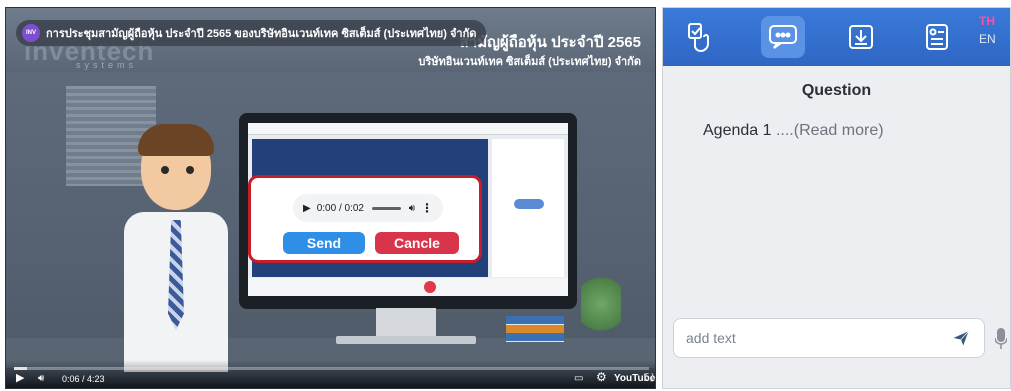 This screenshot has width=1011, height=391. I want to click on qa-toolbar: TH EN, so click(836, 37).